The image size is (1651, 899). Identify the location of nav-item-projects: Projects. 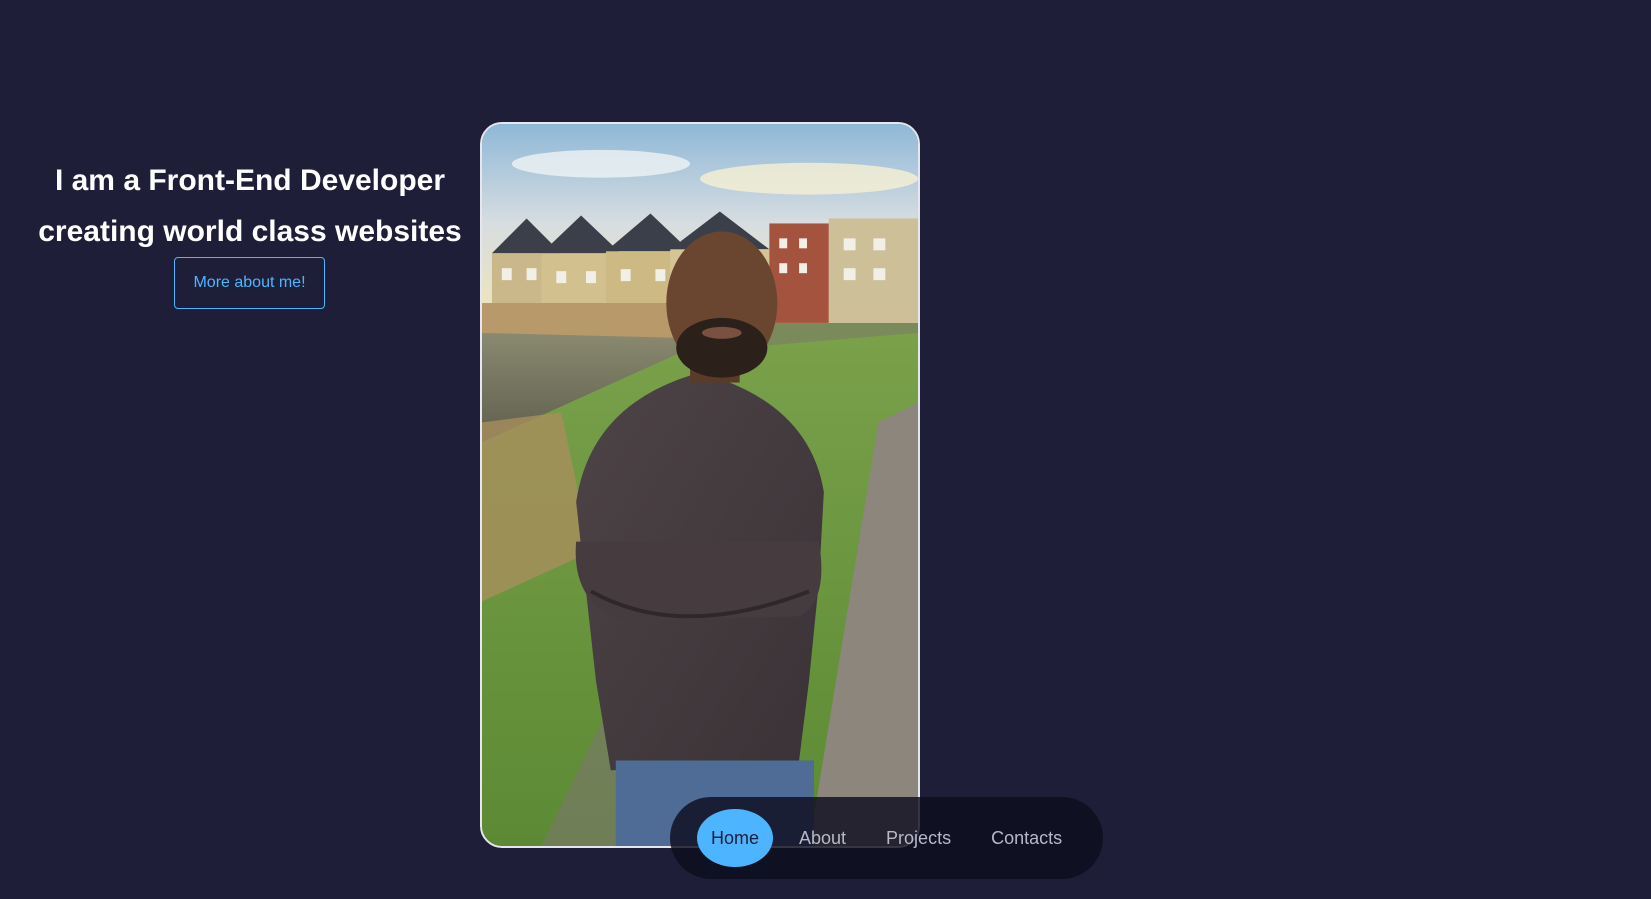
(918, 838).